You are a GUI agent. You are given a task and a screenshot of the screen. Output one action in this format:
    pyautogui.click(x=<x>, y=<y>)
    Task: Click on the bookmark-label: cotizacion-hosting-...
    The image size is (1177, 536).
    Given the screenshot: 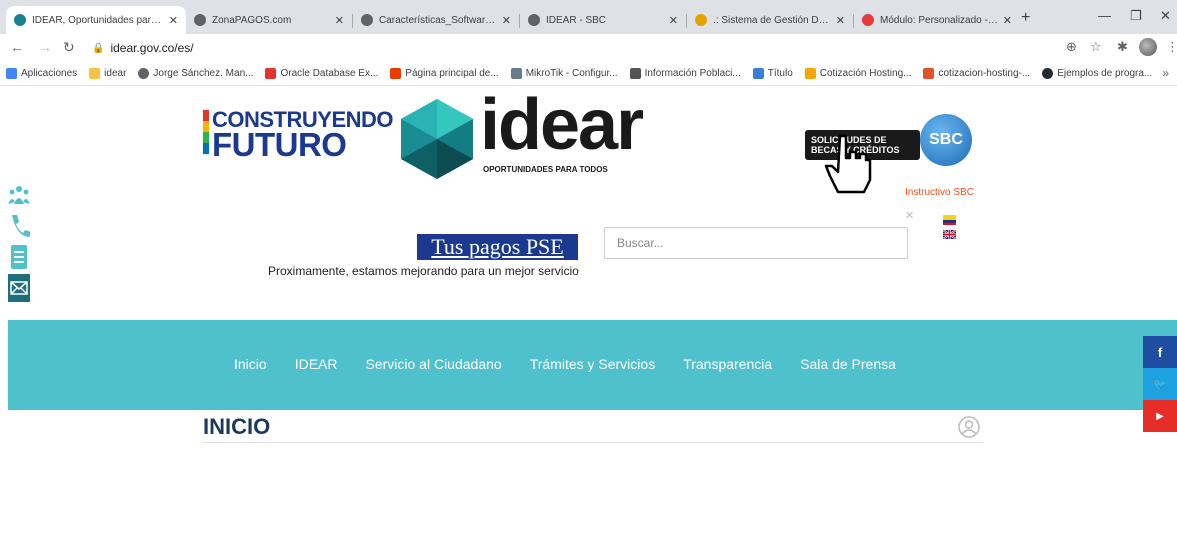 What is the action you would take?
    pyautogui.click(x=984, y=73)
    